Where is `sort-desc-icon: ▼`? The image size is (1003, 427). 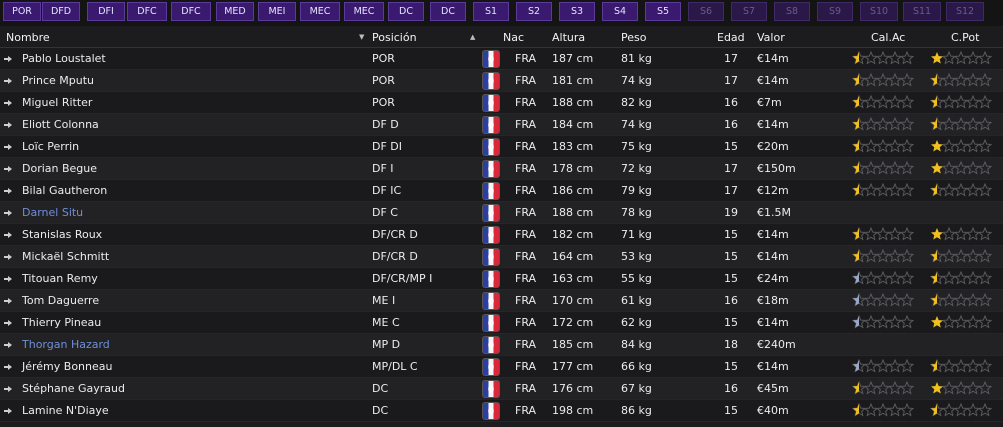
sort-desc-icon: ▼ is located at coordinates (361, 37).